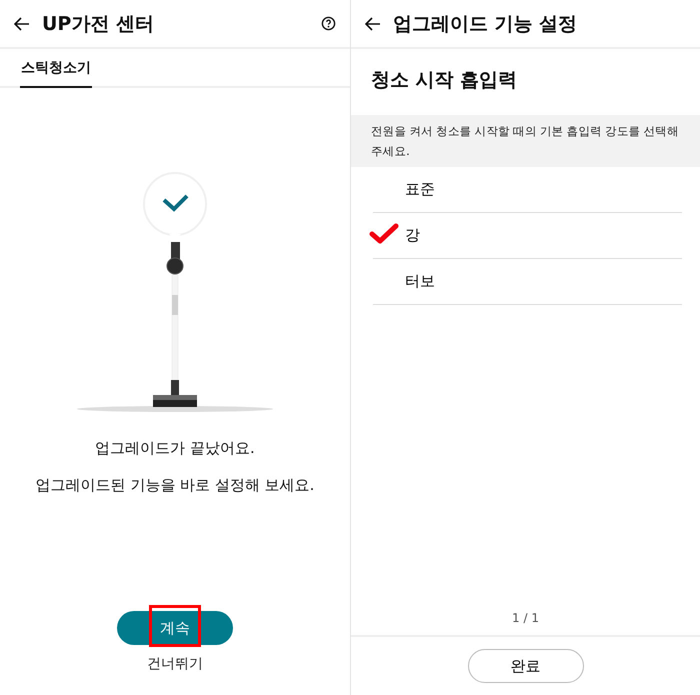 The width and height of the screenshot is (700, 695). Describe the element at coordinates (175, 448) in the screenshot. I see `message-text: 업그레이드가 끝났어요.` at that location.